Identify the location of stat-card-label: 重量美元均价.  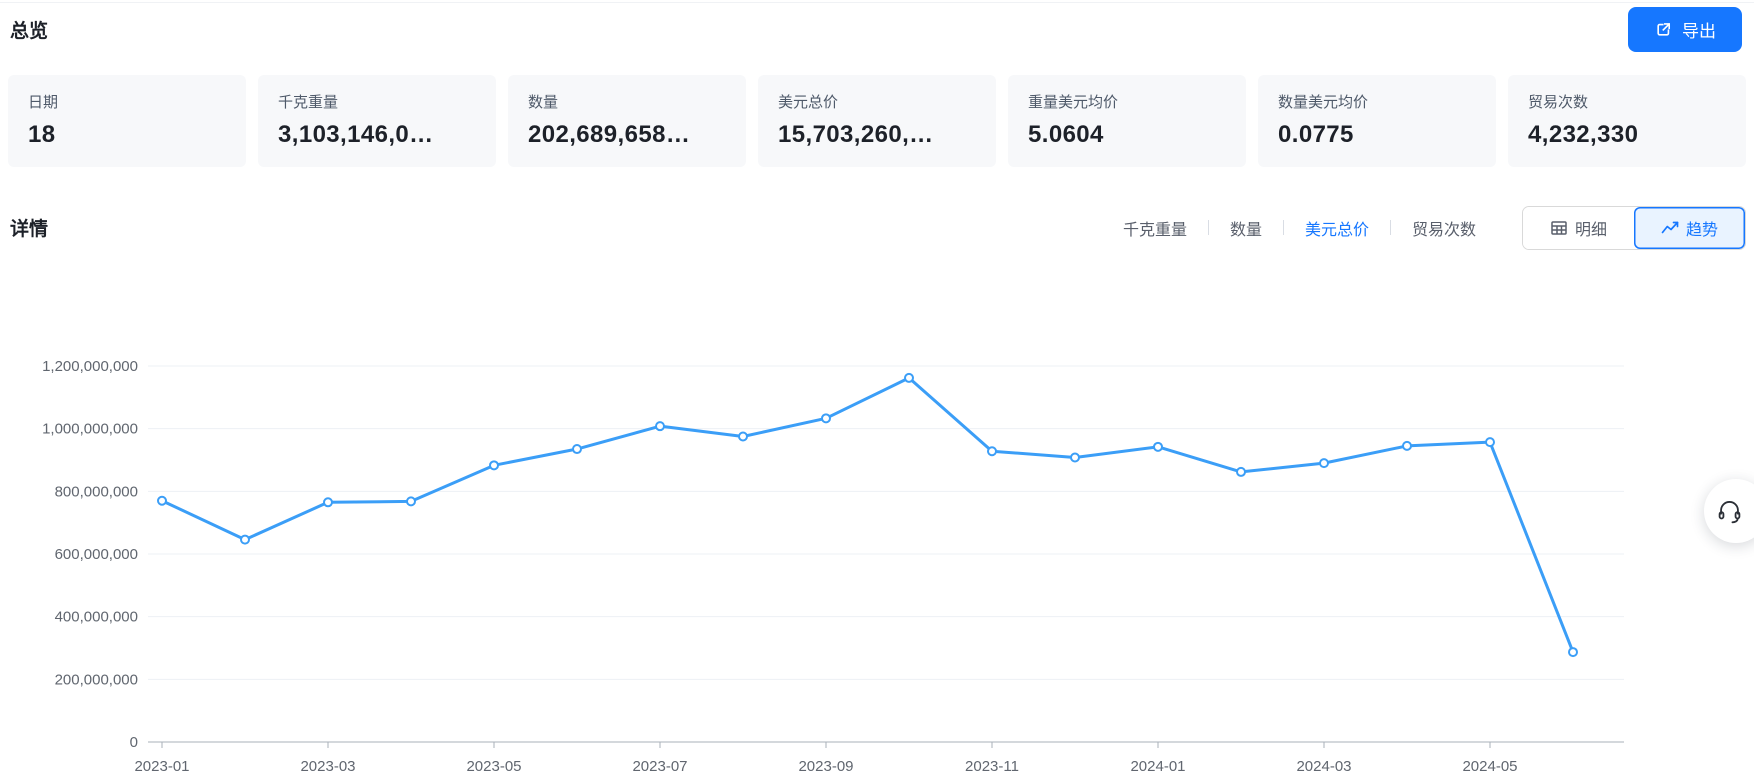
(1073, 102).